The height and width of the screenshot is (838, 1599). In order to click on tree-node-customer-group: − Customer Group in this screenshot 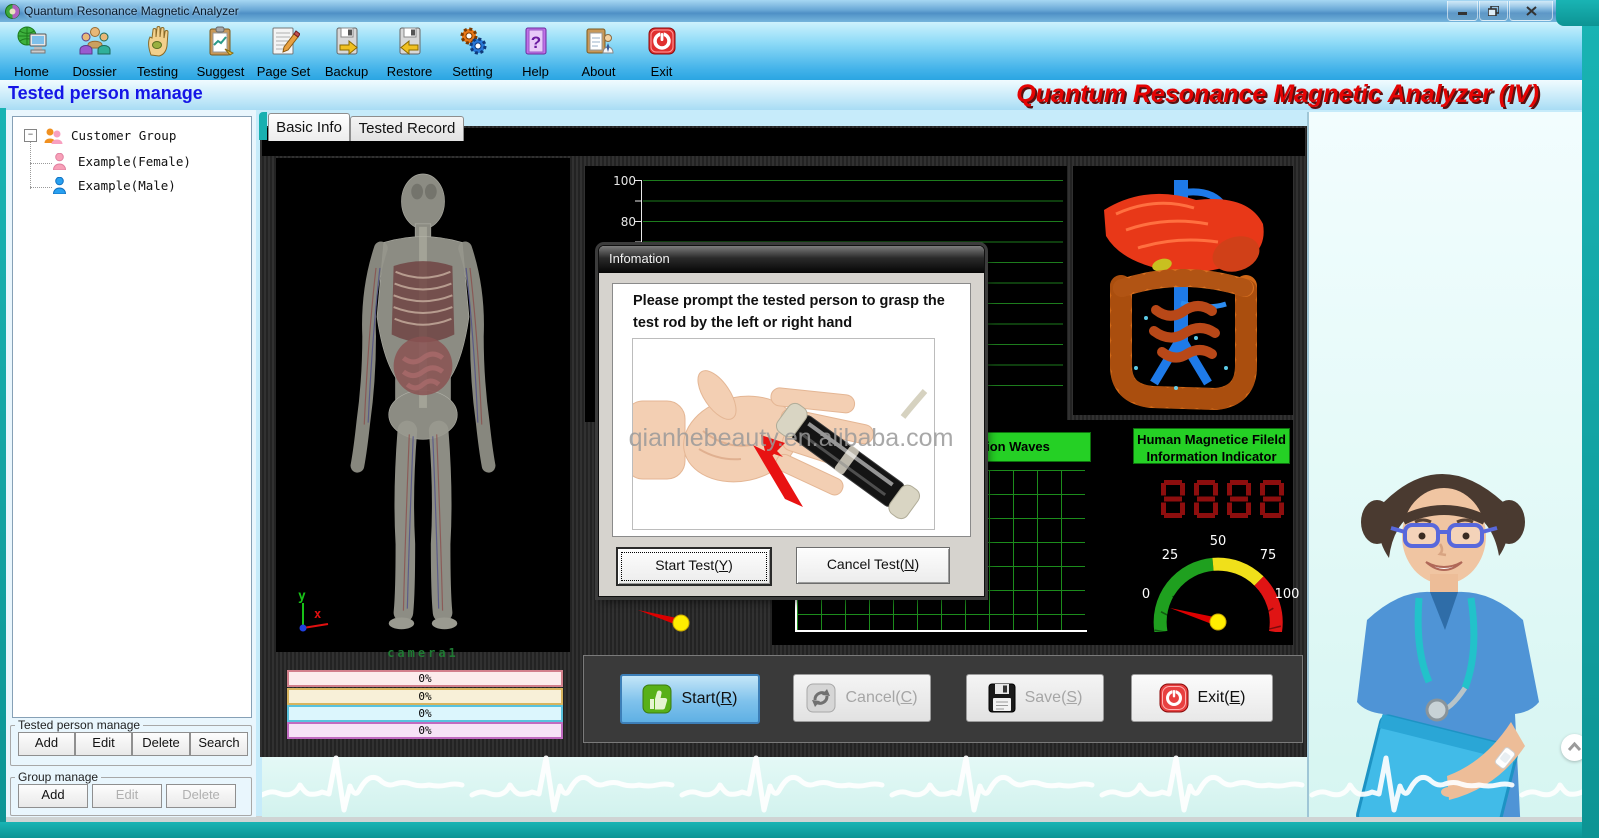, I will do `click(100, 135)`.